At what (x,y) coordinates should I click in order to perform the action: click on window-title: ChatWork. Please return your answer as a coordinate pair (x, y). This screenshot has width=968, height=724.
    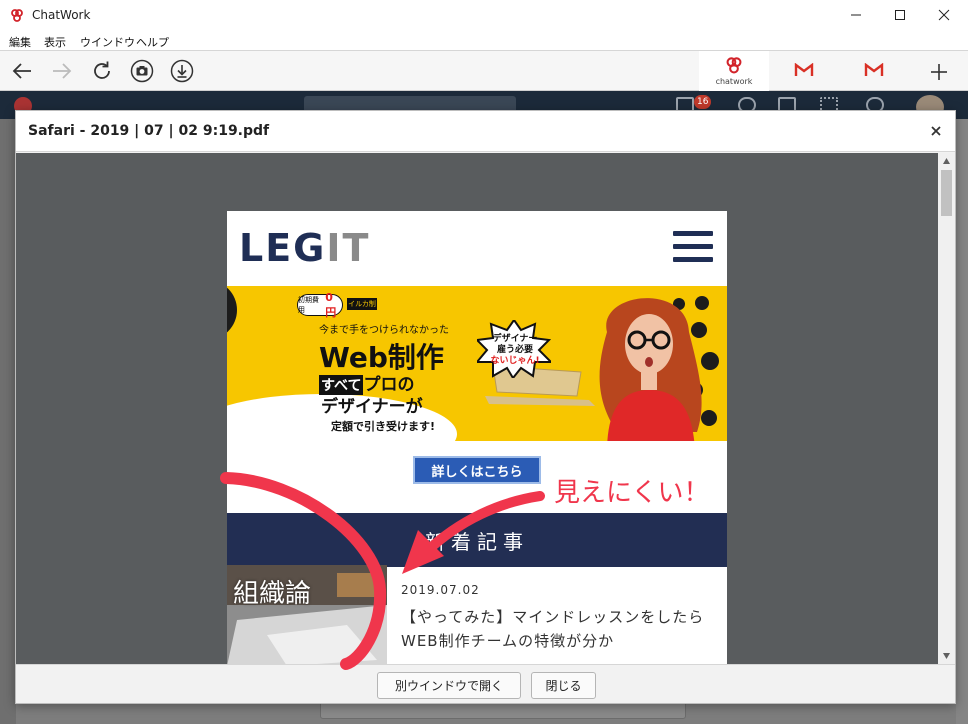
    Looking at the image, I should click on (61, 15).